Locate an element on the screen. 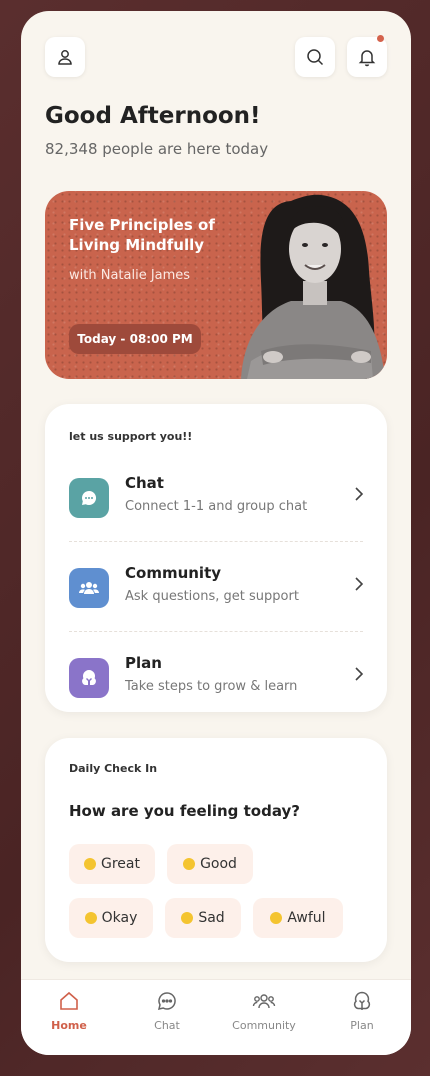 This screenshot has height=1076, width=430. mood-label: Sad is located at coordinates (211, 918).